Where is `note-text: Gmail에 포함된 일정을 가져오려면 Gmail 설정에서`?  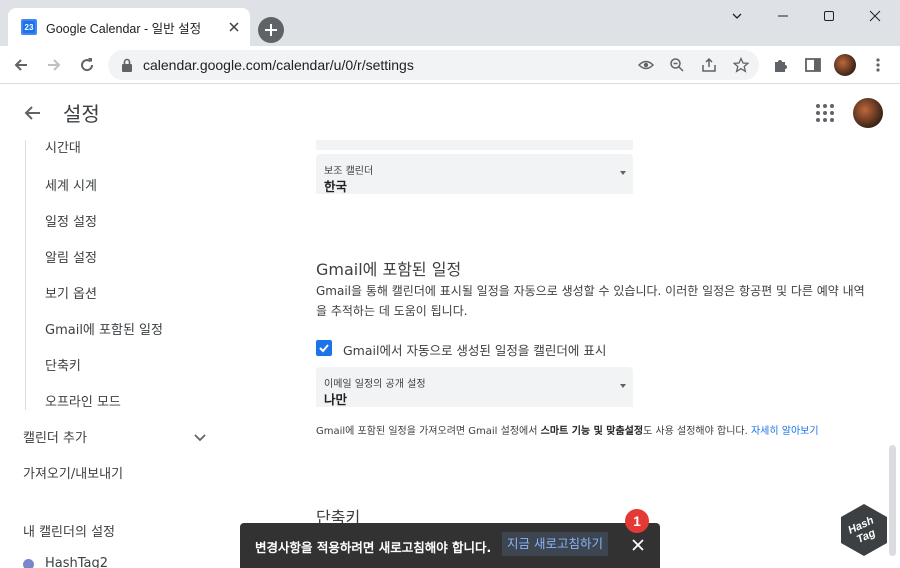
note-text: Gmail에 포함된 일정을 가져오려면 Gmail 설정에서 is located at coordinates (428, 431).